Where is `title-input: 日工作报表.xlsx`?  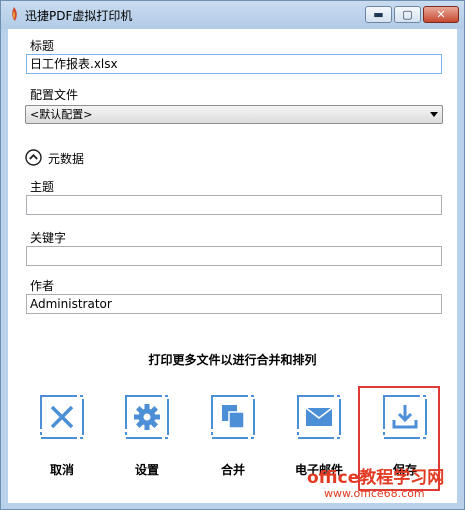 title-input: 日工作报表.xlsx is located at coordinates (234, 64).